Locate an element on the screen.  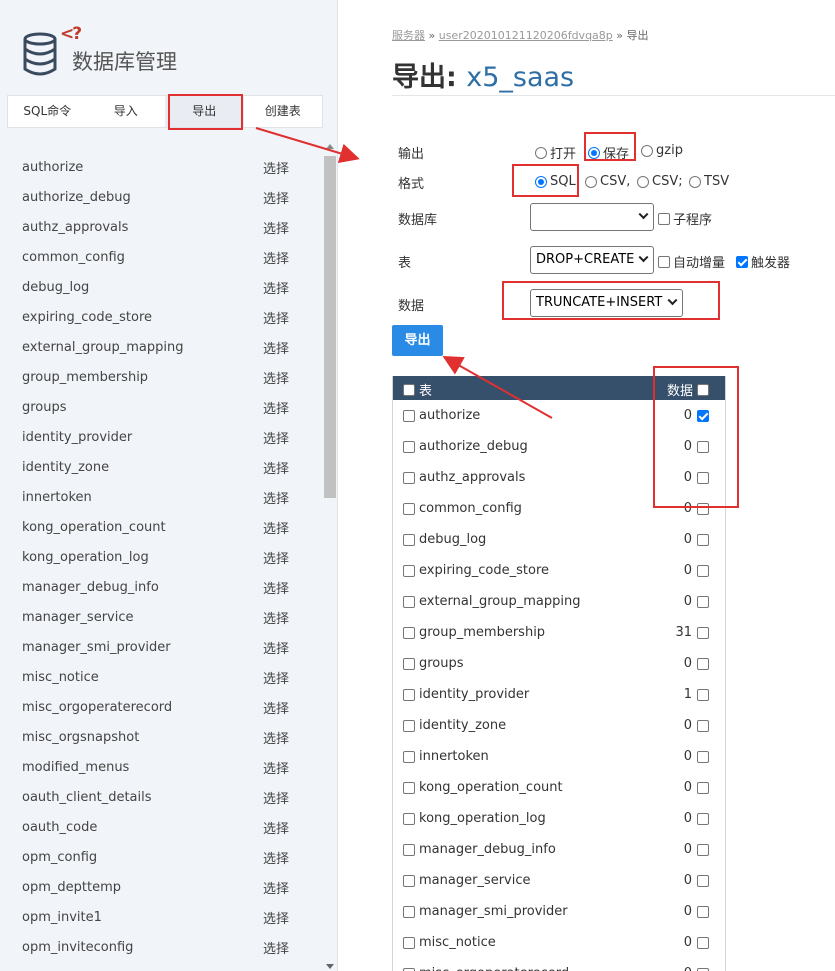
annotation-arrow-button is located at coordinates (497, 387).